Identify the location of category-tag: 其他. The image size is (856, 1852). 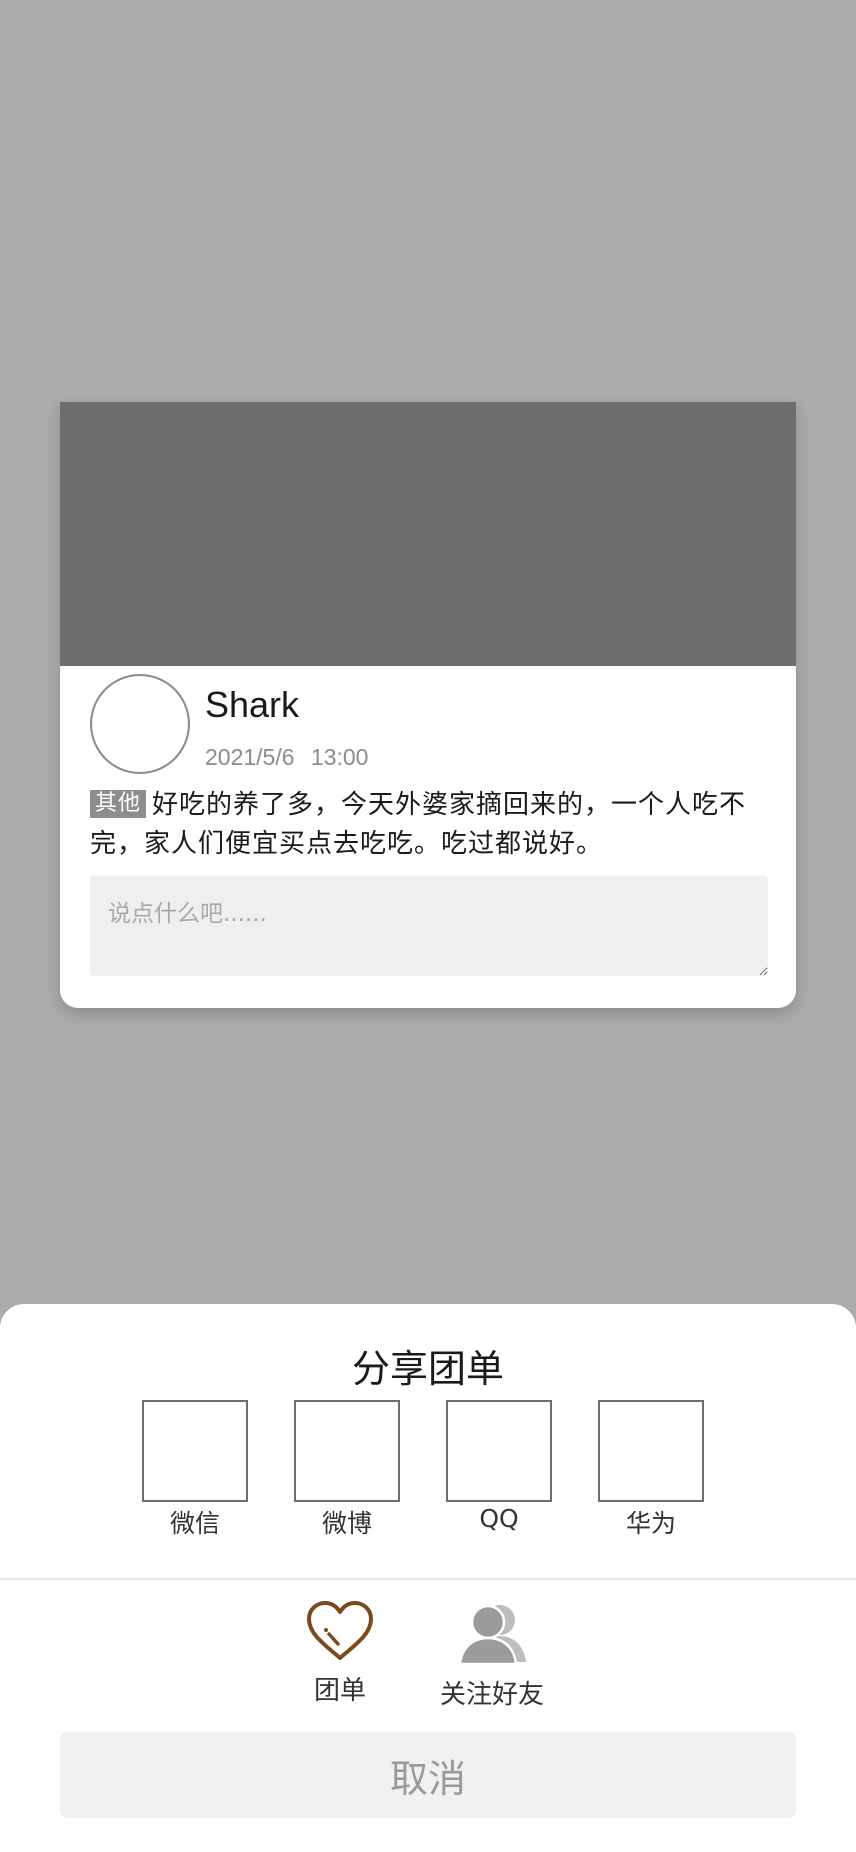
(118, 804).